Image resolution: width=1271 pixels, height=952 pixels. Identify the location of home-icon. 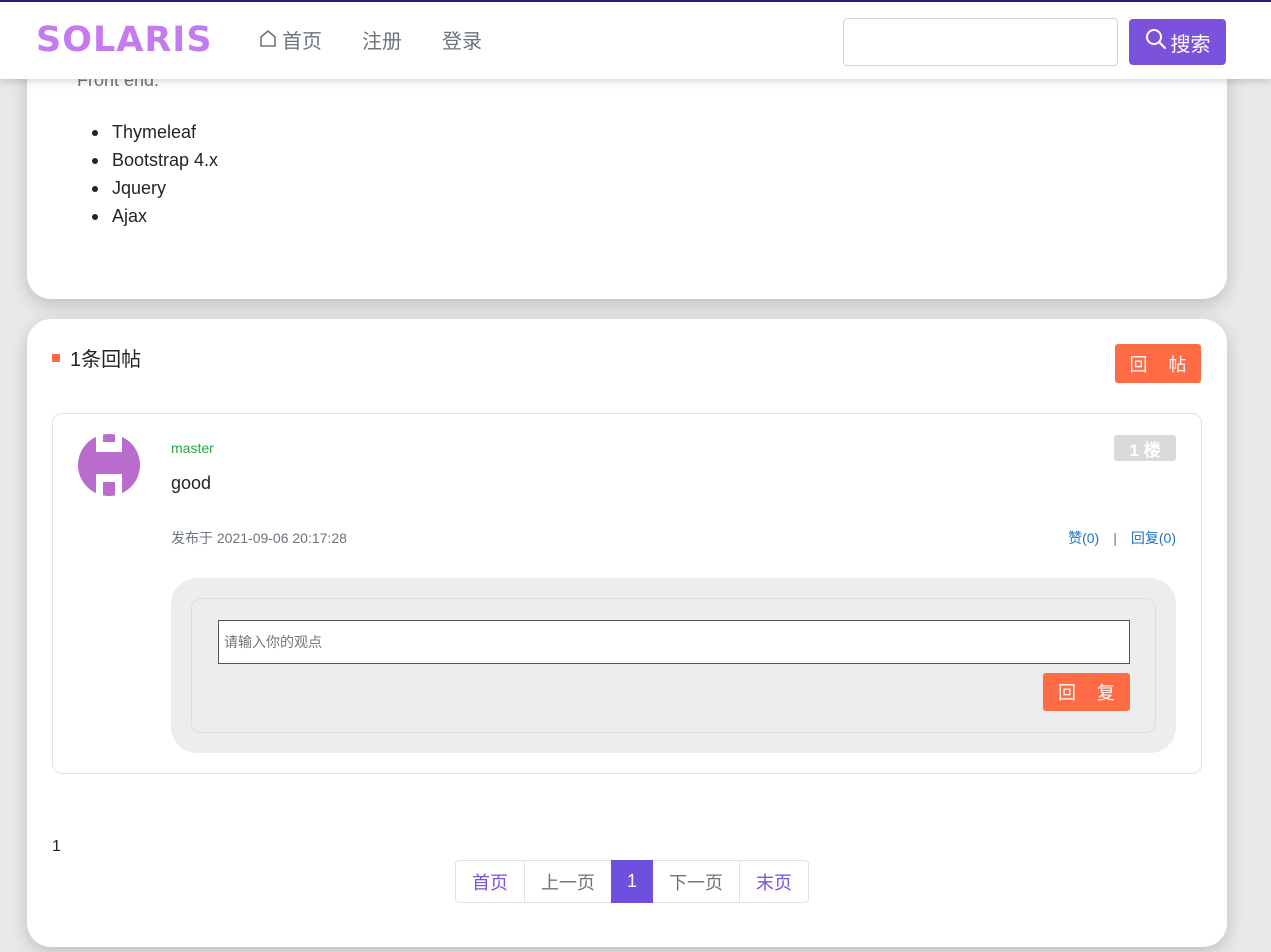
(270, 42).